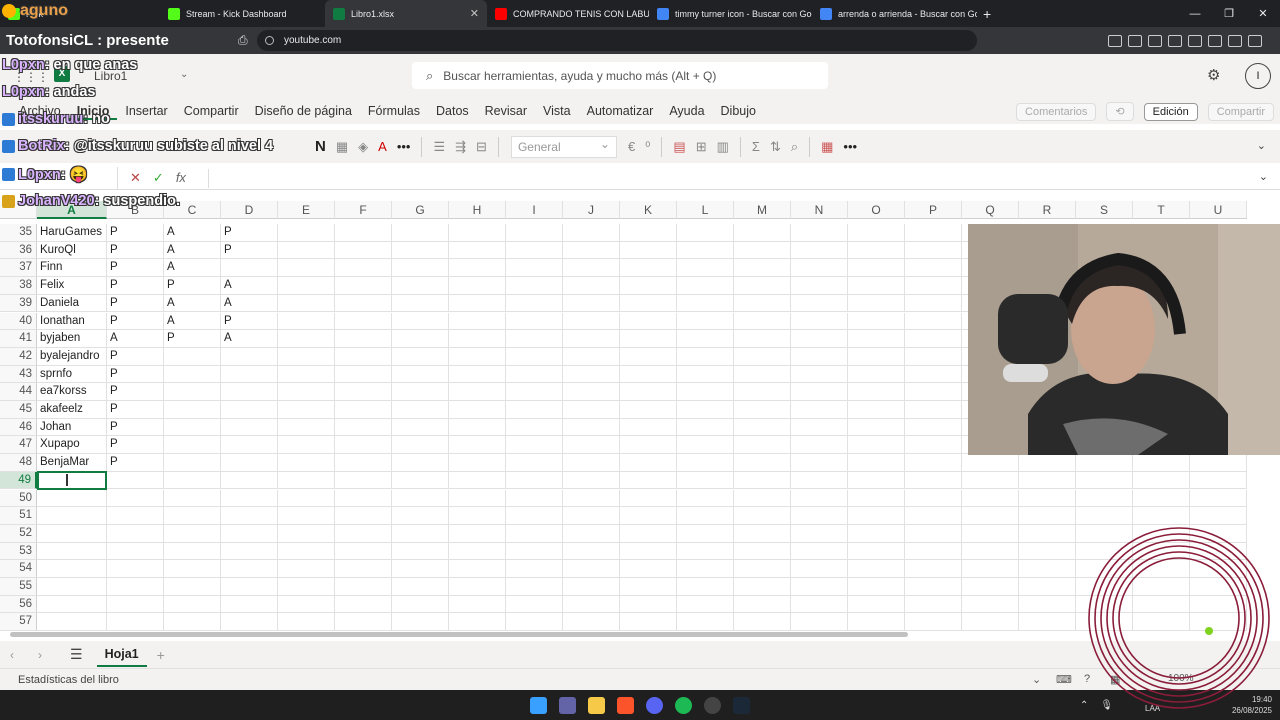  I want to click on align-icon: ☰, so click(439, 147).